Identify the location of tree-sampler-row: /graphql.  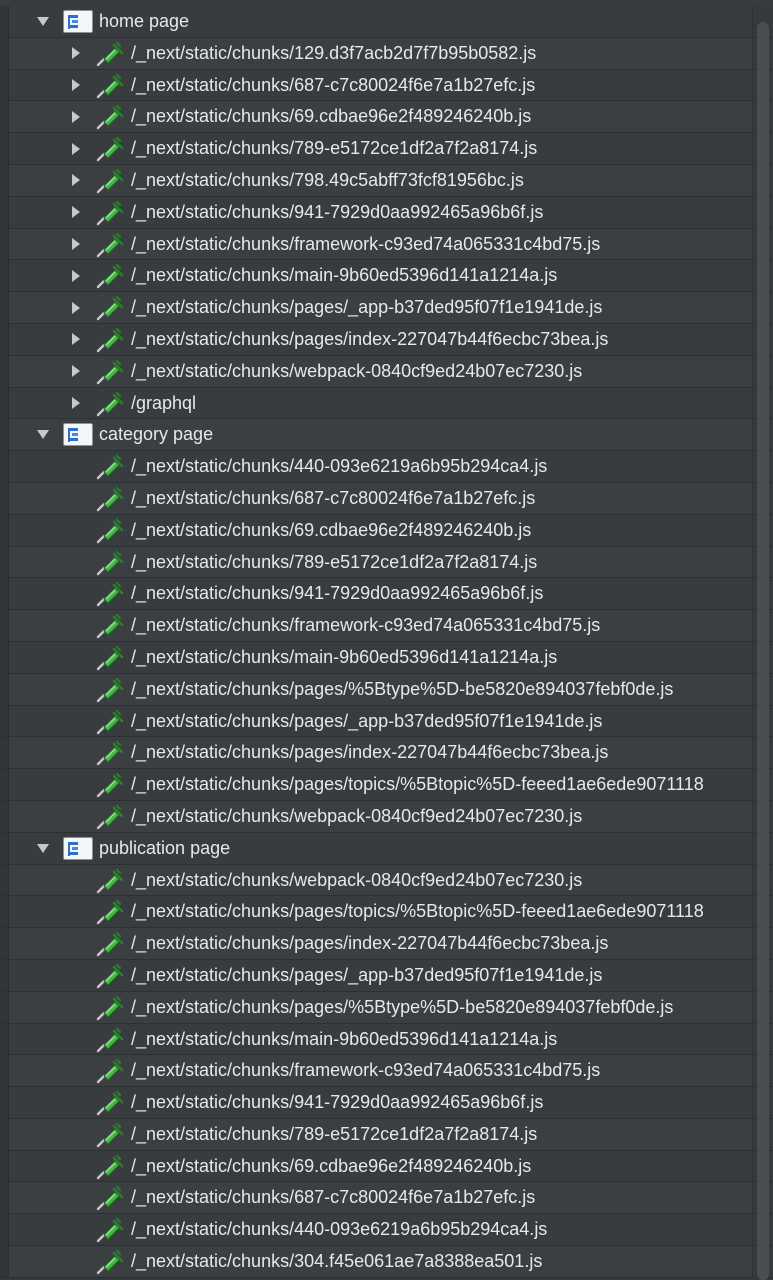
(386, 403).